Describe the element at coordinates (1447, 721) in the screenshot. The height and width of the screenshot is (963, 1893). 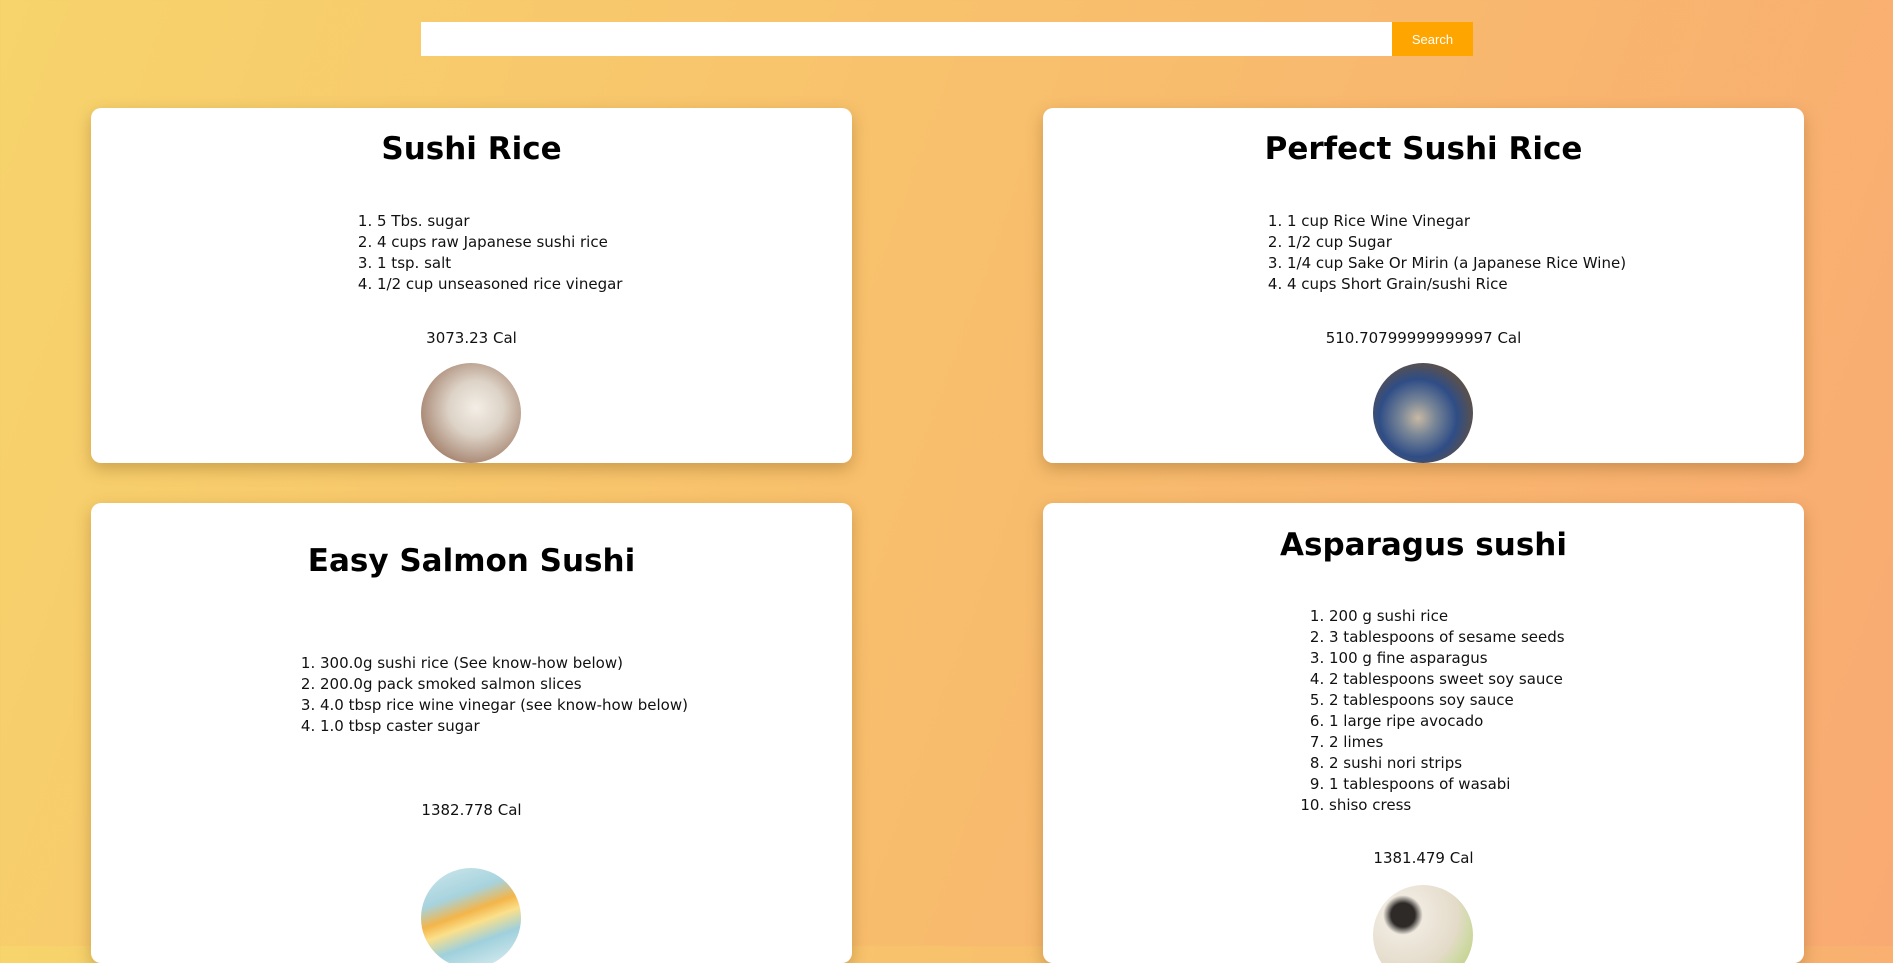
I see `ingredient-item: 1 large ripe avocado` at that location.